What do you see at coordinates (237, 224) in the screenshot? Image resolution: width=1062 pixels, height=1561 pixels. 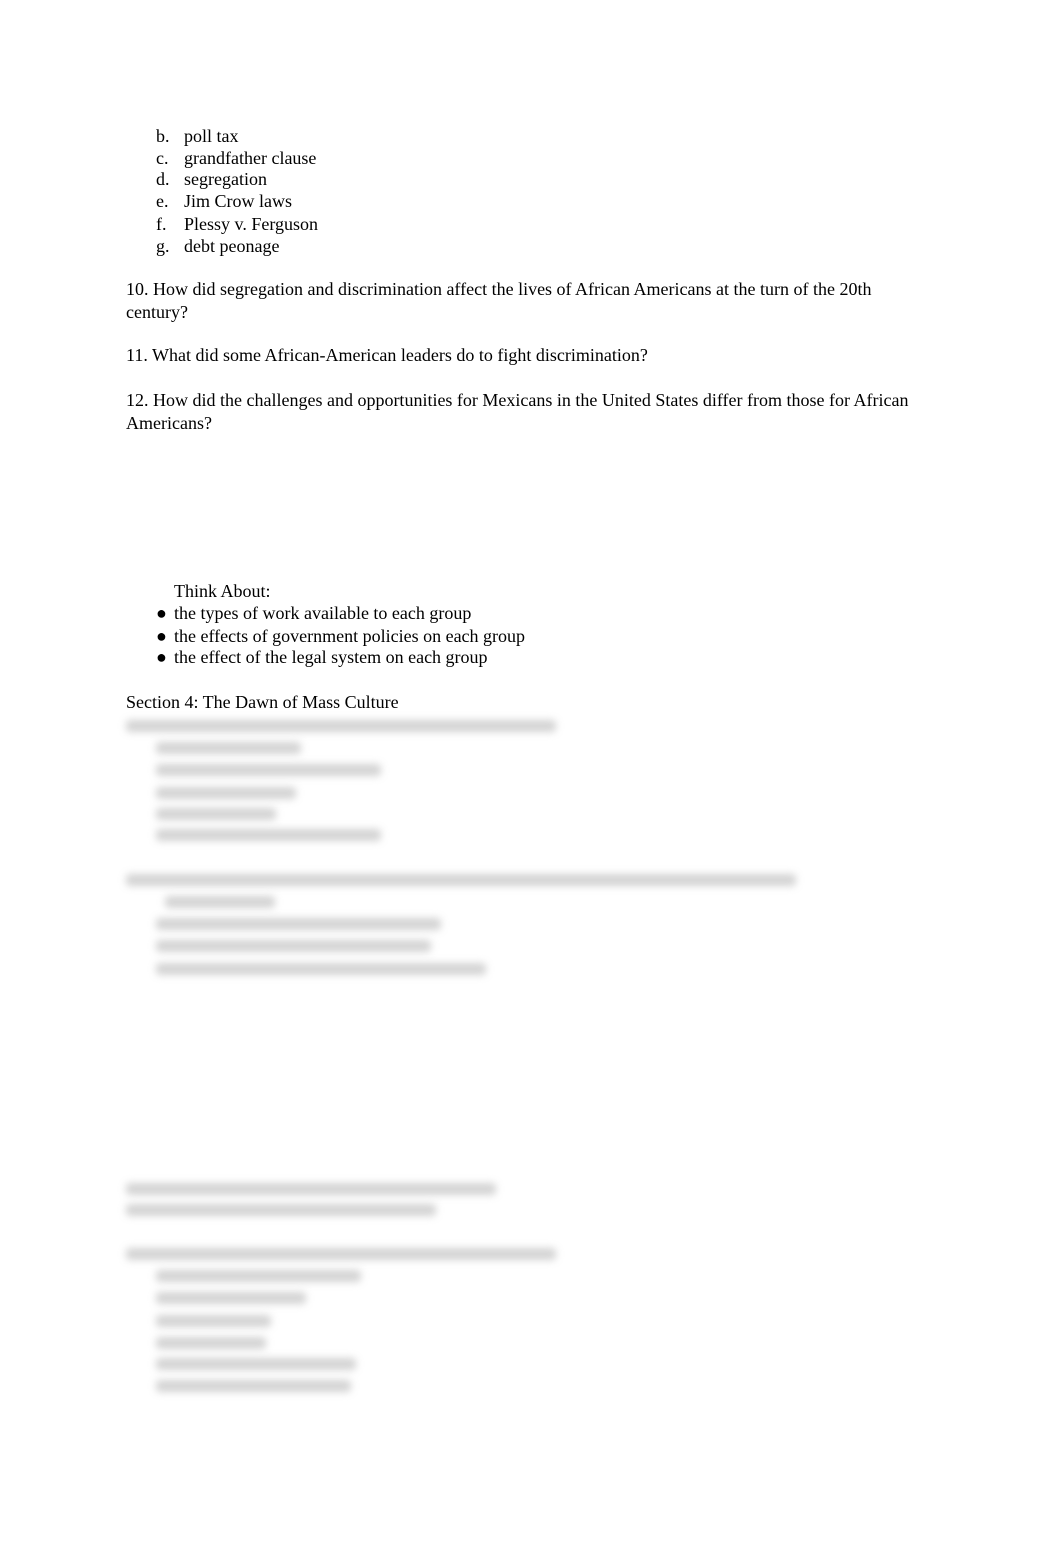 I see `list-item: f. Plessy v. Ferguson` at bounding box center [237, 224].